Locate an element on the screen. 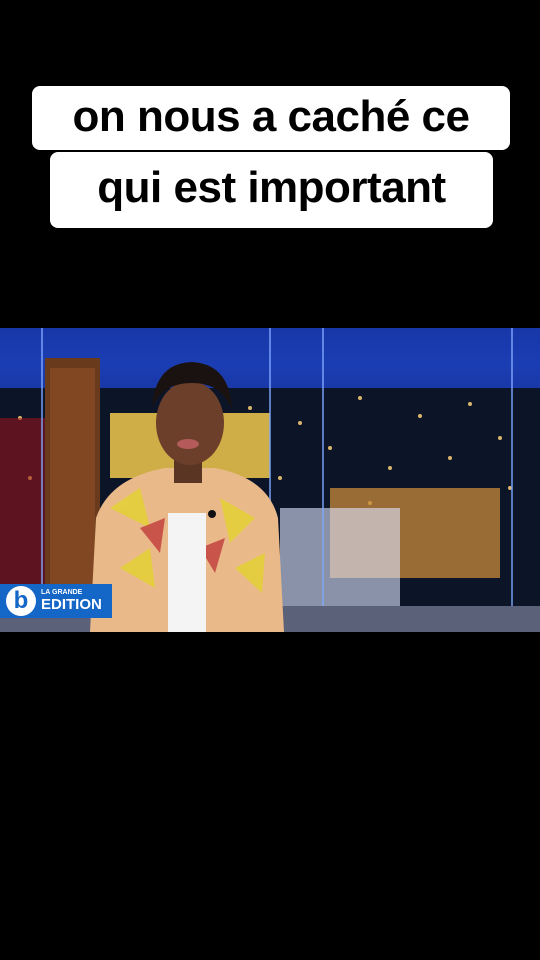 This screenshot has width=540, height=960. caption-line-1: on nous a caché ce is located at coordinates (271, 118).